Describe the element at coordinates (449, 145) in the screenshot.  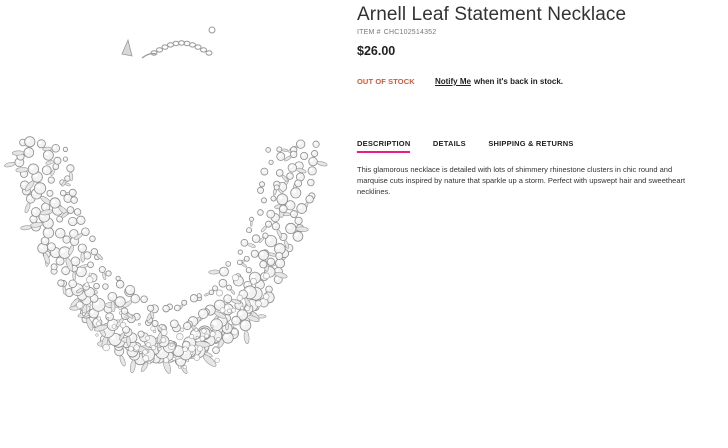
I see `tab-details: DETAILS` at that location.